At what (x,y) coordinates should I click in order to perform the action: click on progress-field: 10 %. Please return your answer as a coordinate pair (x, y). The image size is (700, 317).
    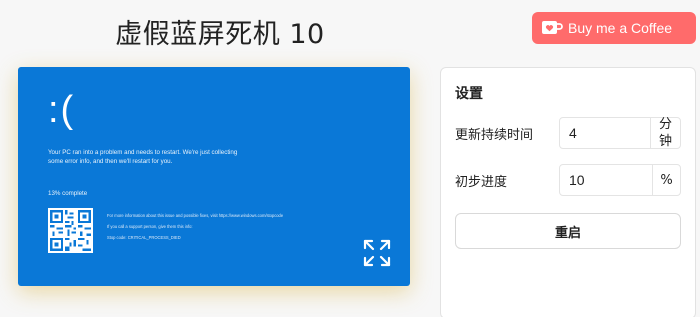
    Looking at the image, I should click on (620, 180).